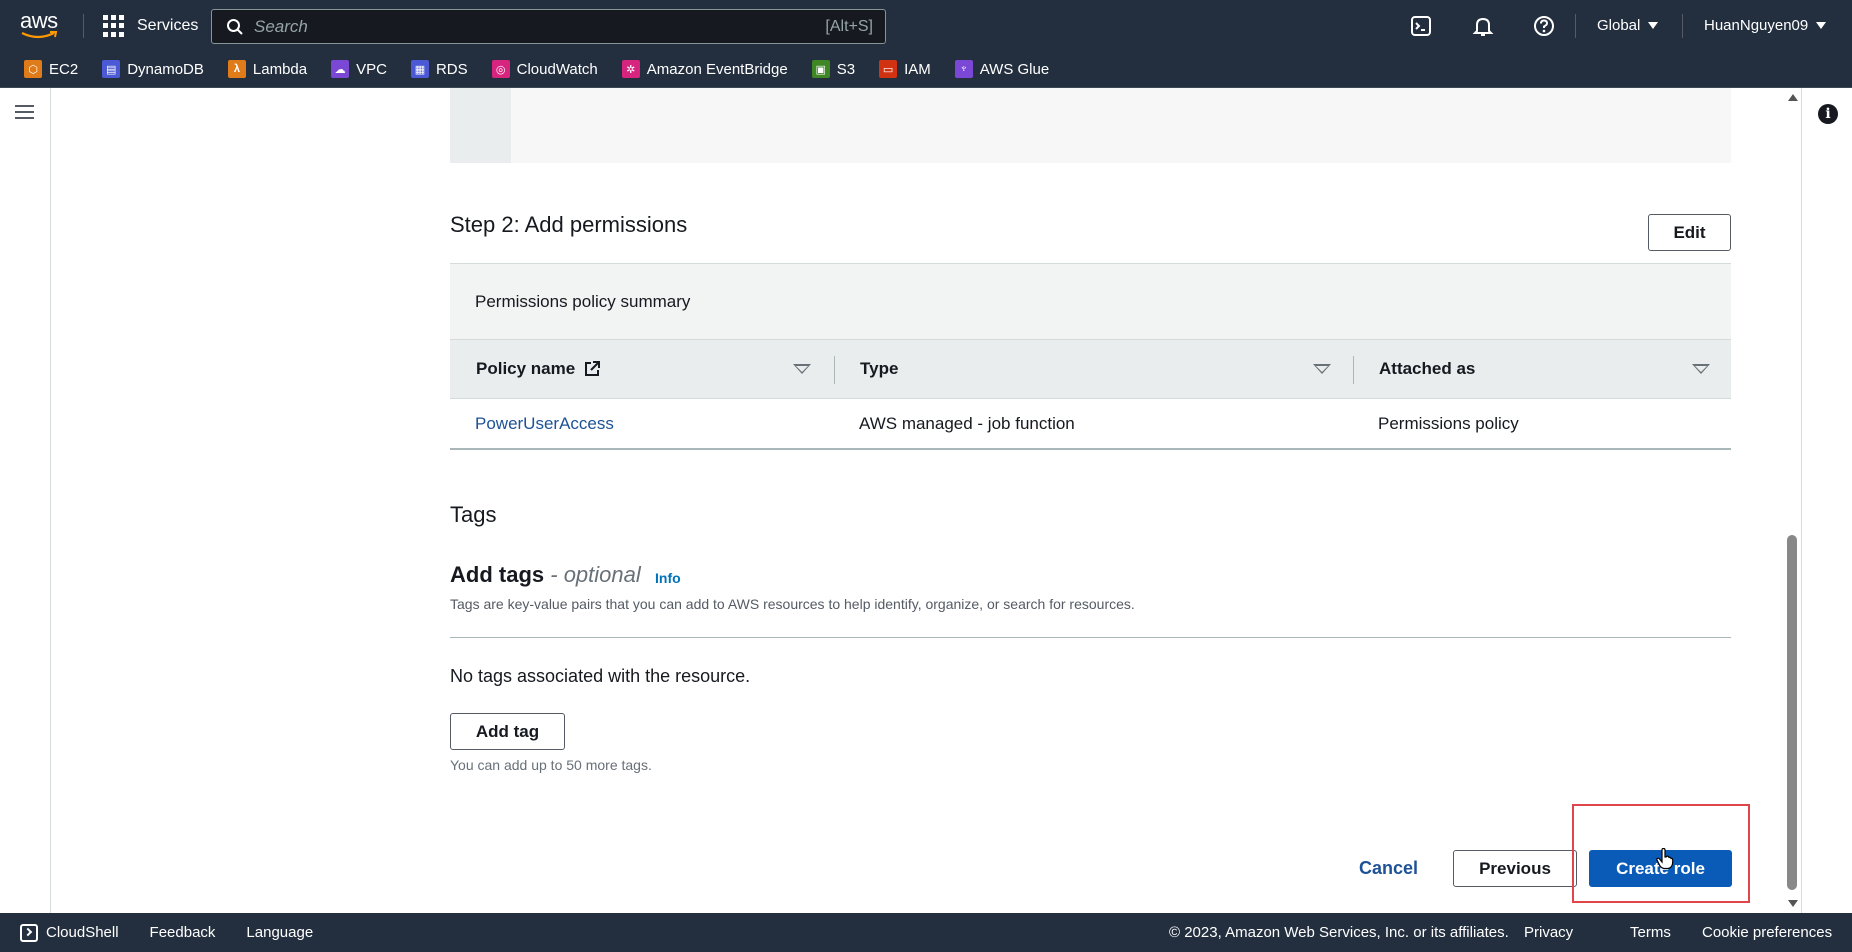 This screenshot has width=1852, height=952. What do you see at coordinates (820, 69) in the screenshot?
I see `service-icon: ▣` at bounding box center [820, 69].